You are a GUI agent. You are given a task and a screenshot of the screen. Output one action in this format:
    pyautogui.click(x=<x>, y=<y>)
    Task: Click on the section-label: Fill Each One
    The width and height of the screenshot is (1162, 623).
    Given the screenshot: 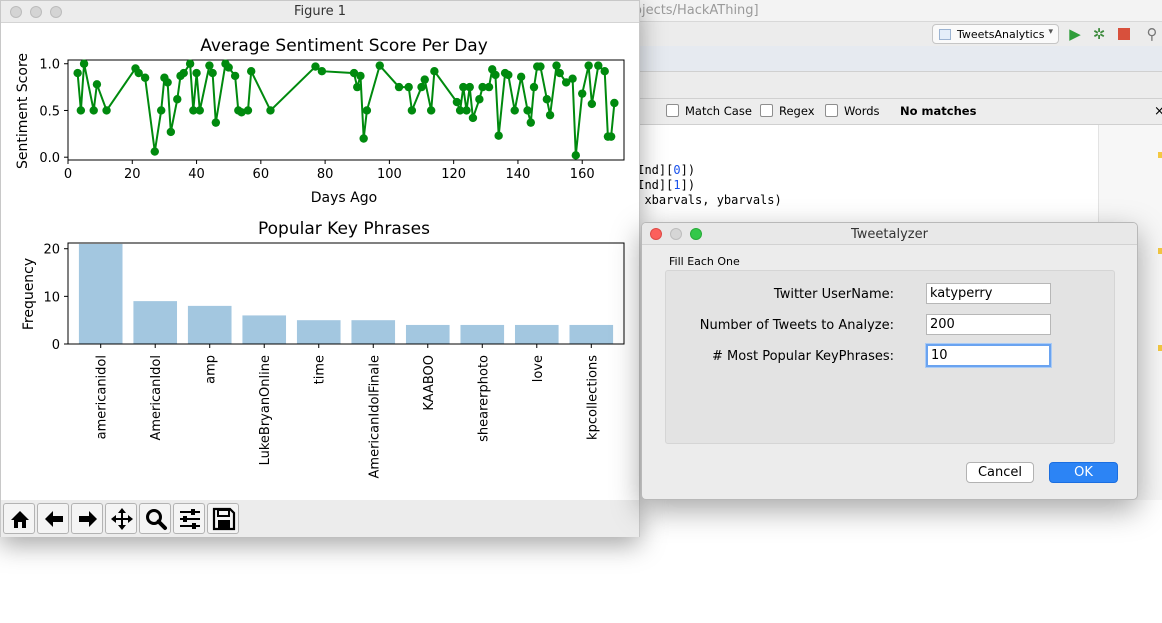 What is the action you would take?
    pyautogui.click(x=704, y=261)
    